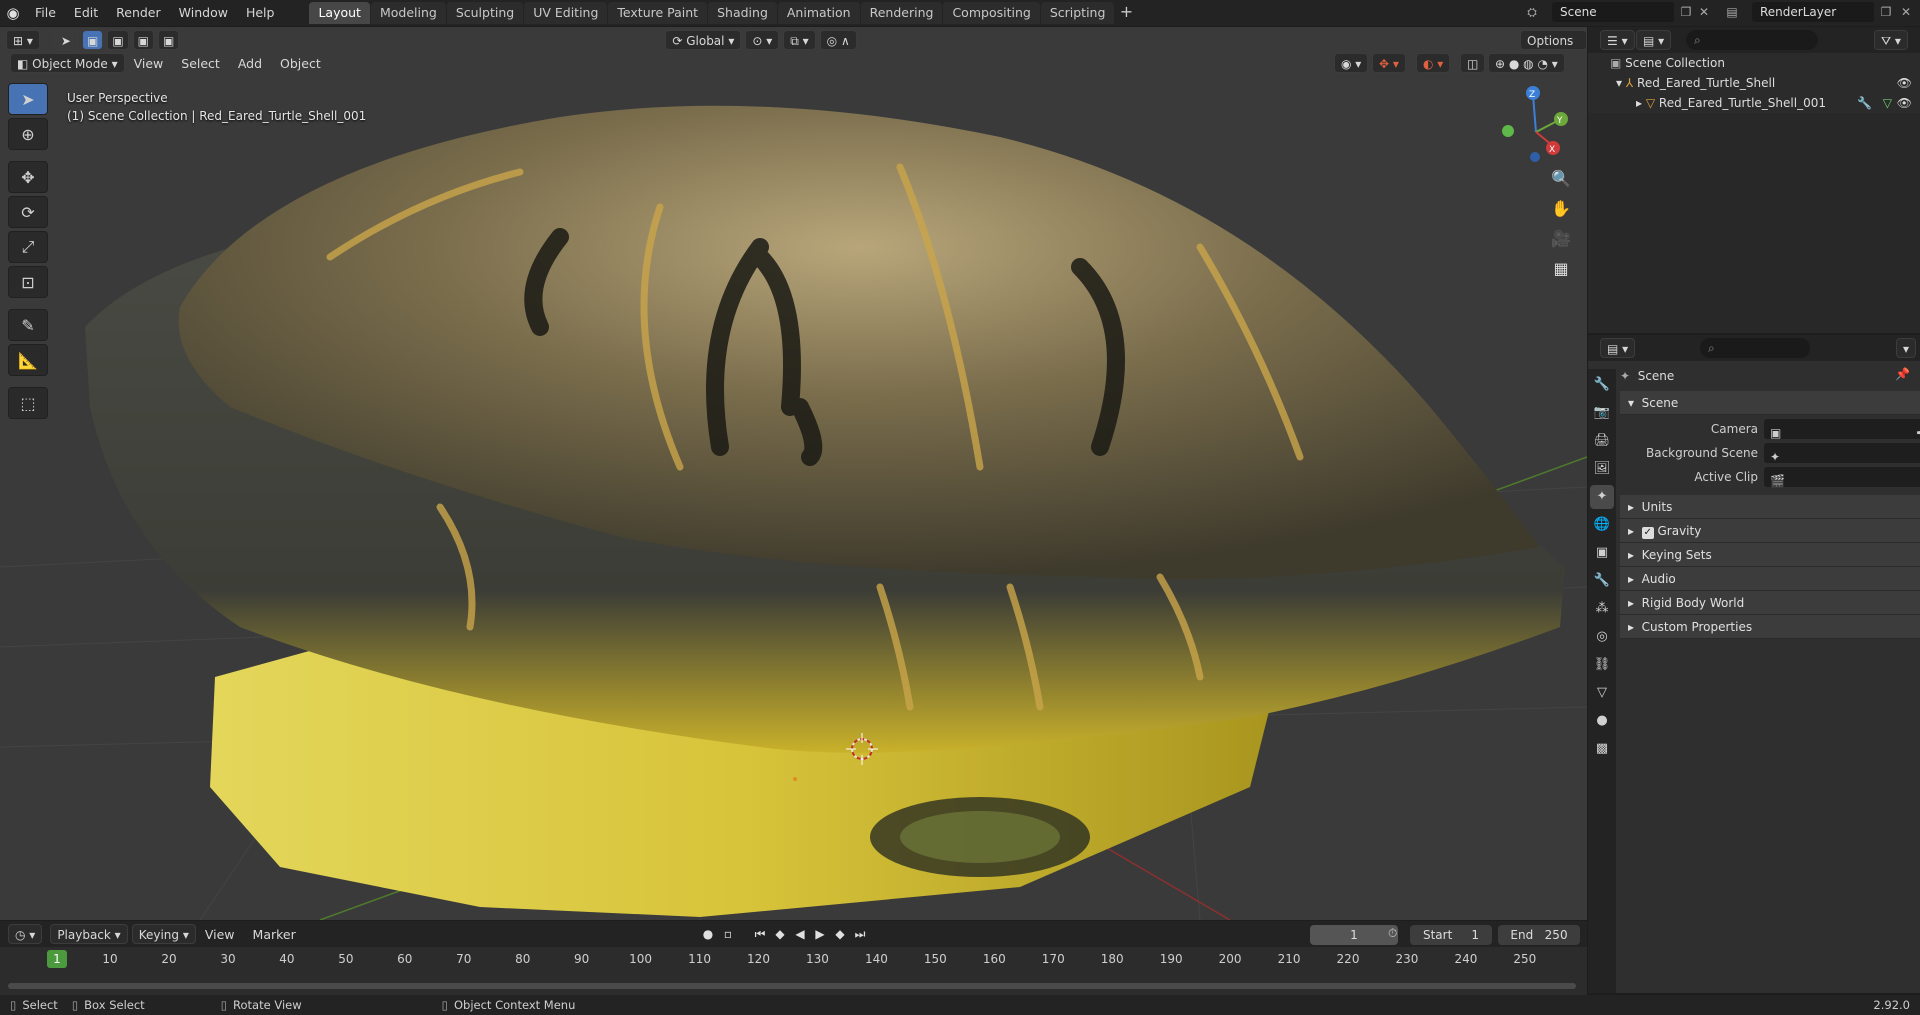 The height and width of the screenshot is (1015, 1920). Describe the element at coordinates (250, 63) in the screenshot. I see `menu-add: Add` at that location.